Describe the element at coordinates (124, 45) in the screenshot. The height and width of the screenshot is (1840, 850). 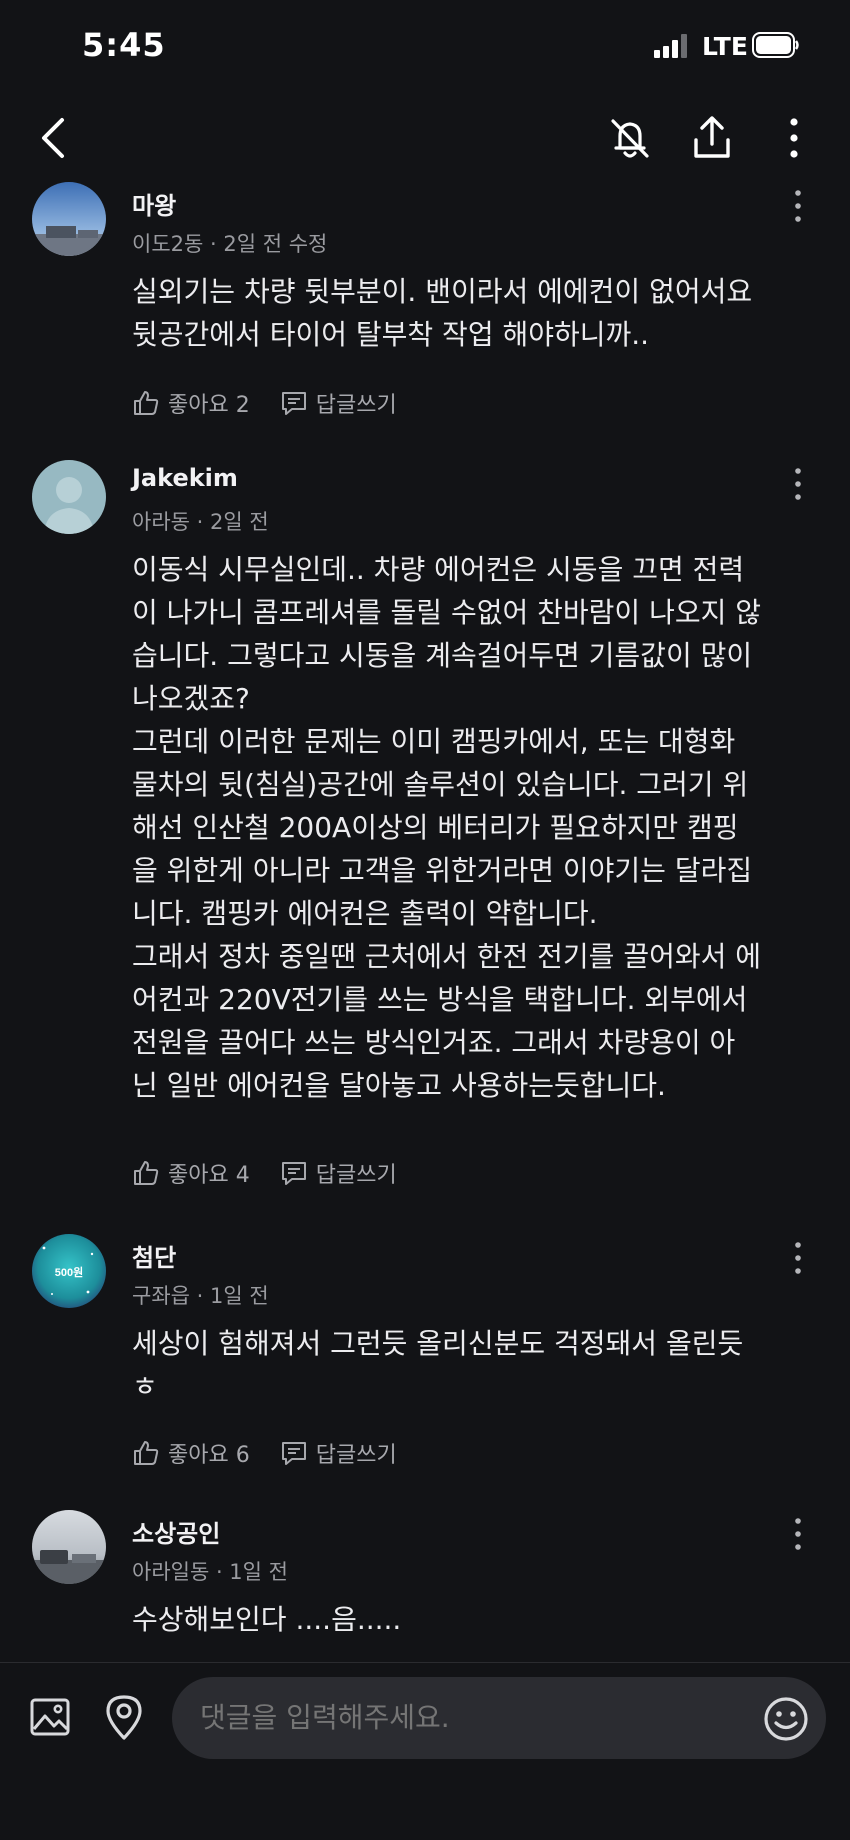
I see `status-time: 5:45` at that location.